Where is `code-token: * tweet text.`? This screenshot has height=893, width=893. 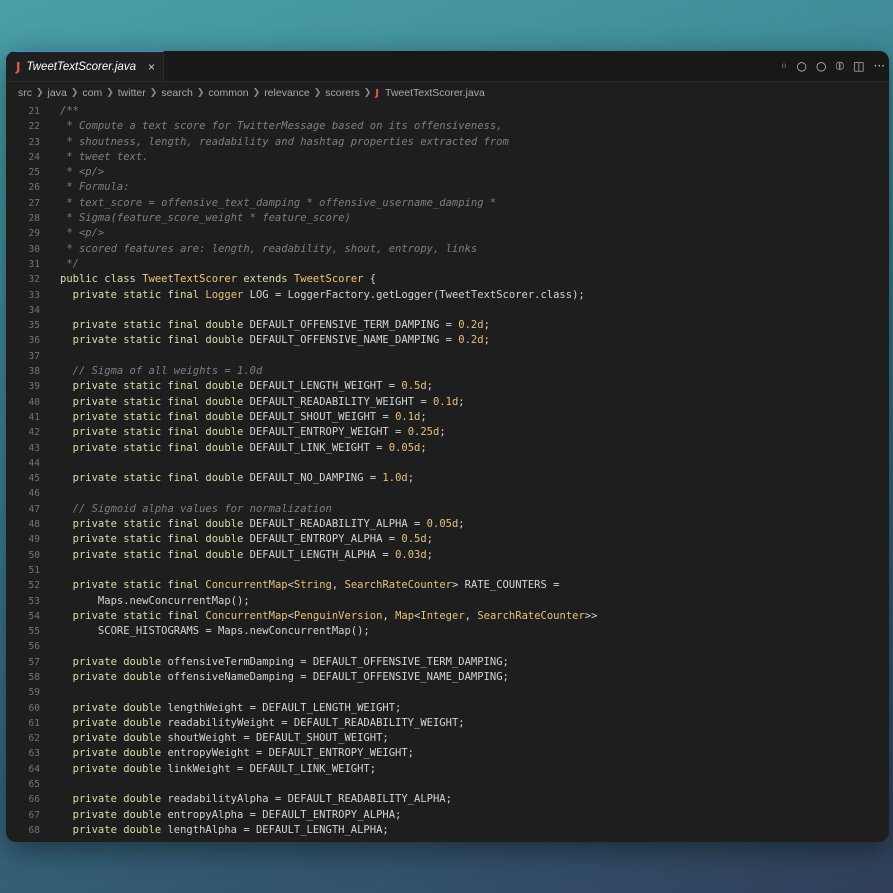
code-token: * tweet text. is located at coordinates (104, 156).